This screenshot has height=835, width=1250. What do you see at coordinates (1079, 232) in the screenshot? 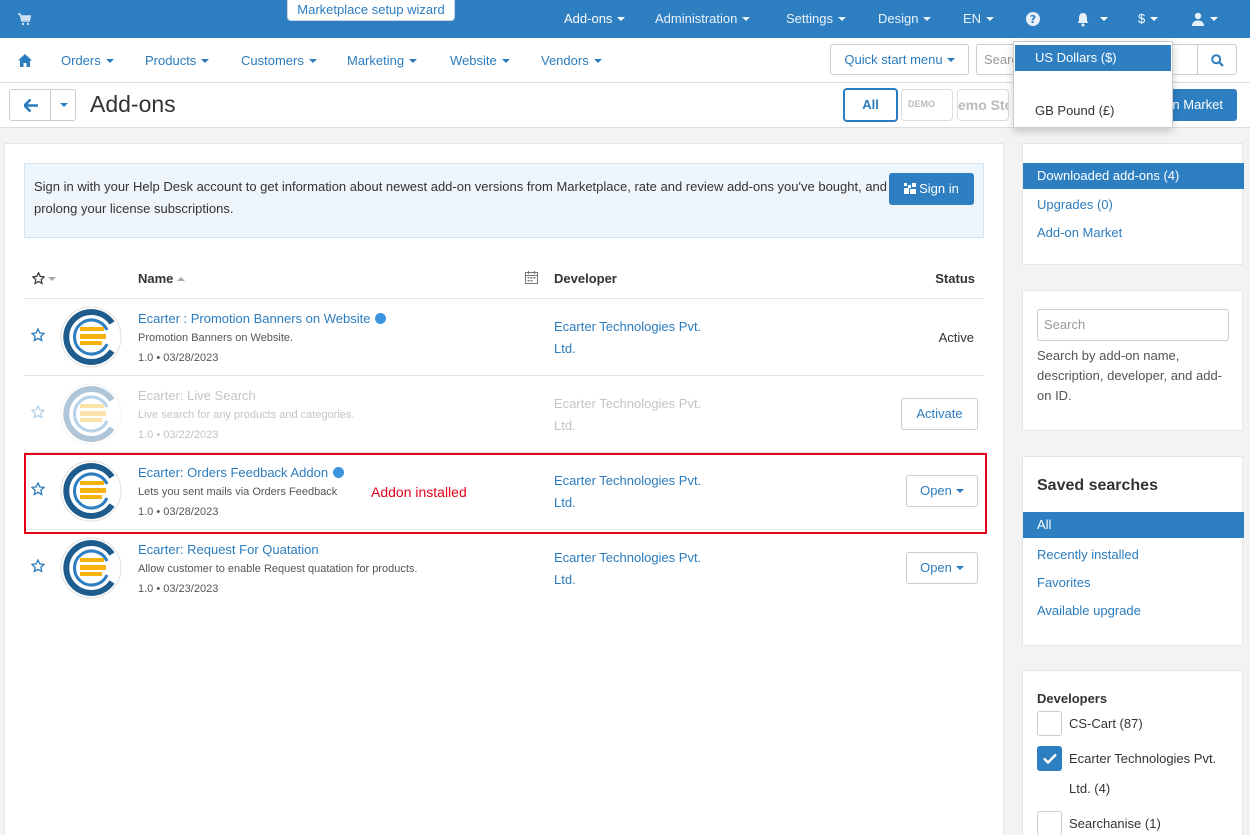
I see `sidebar-item-addon-market: Add-on Market` at bounding box center [1079, 232].